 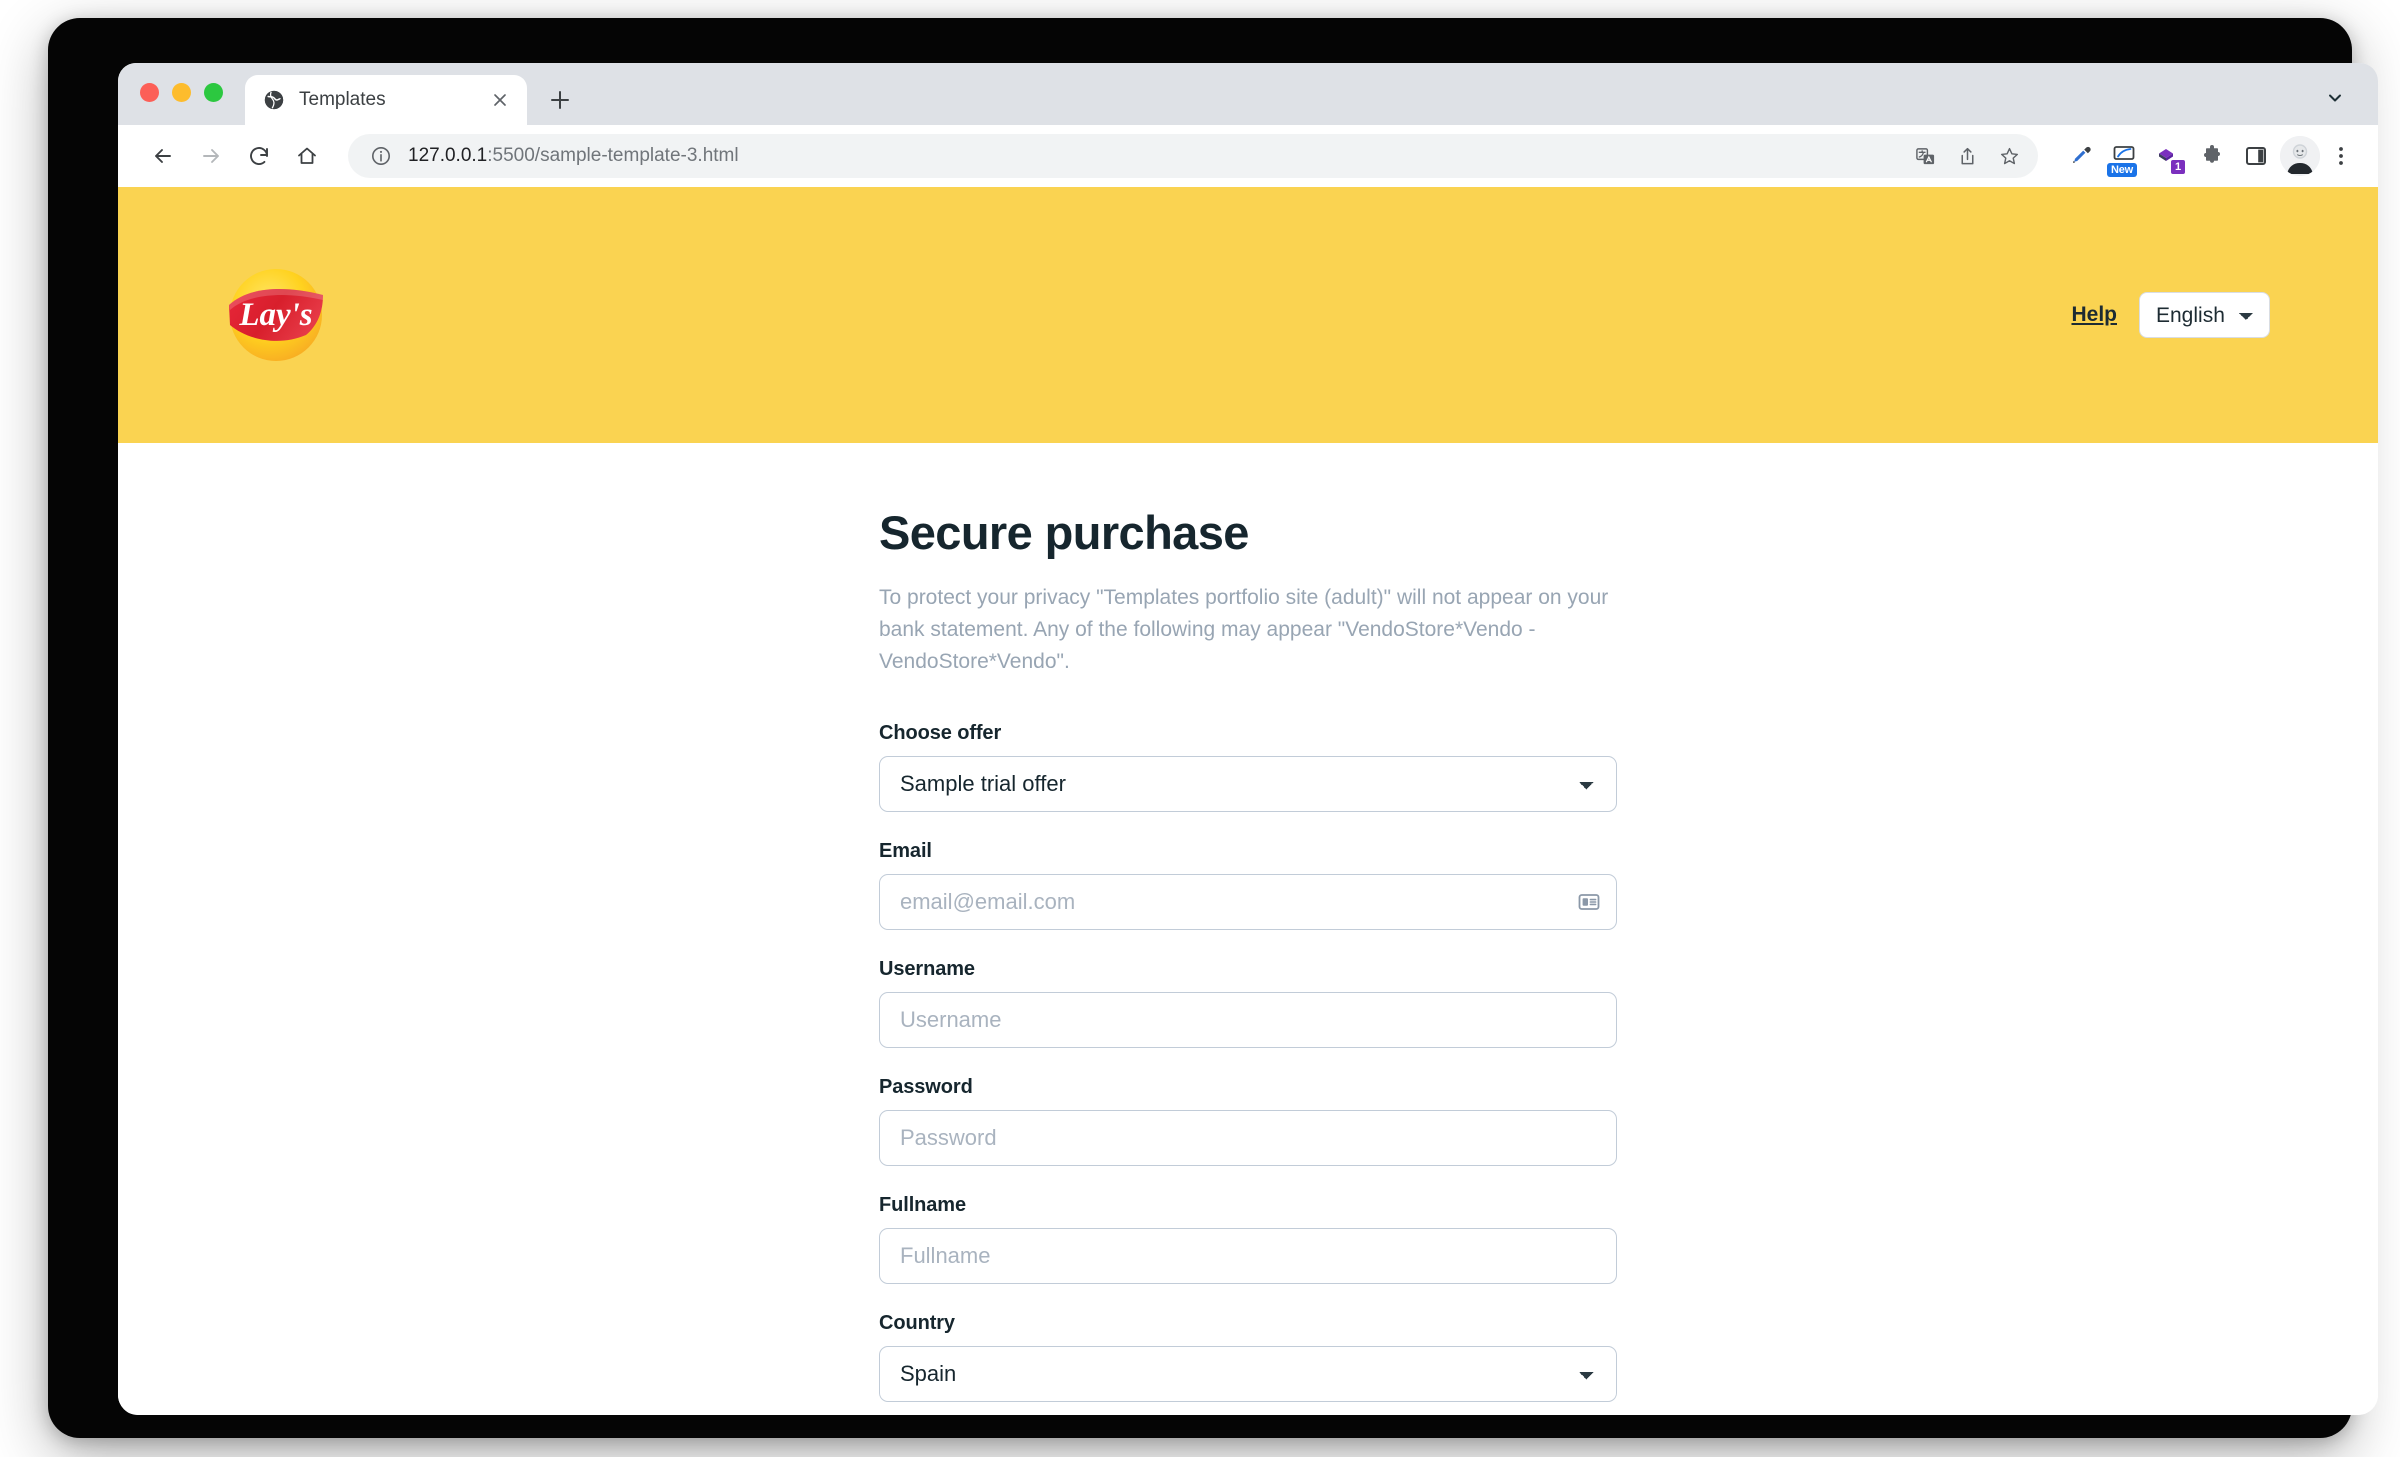 I want to click on help-link: Help, so click(x=2094, y=315).